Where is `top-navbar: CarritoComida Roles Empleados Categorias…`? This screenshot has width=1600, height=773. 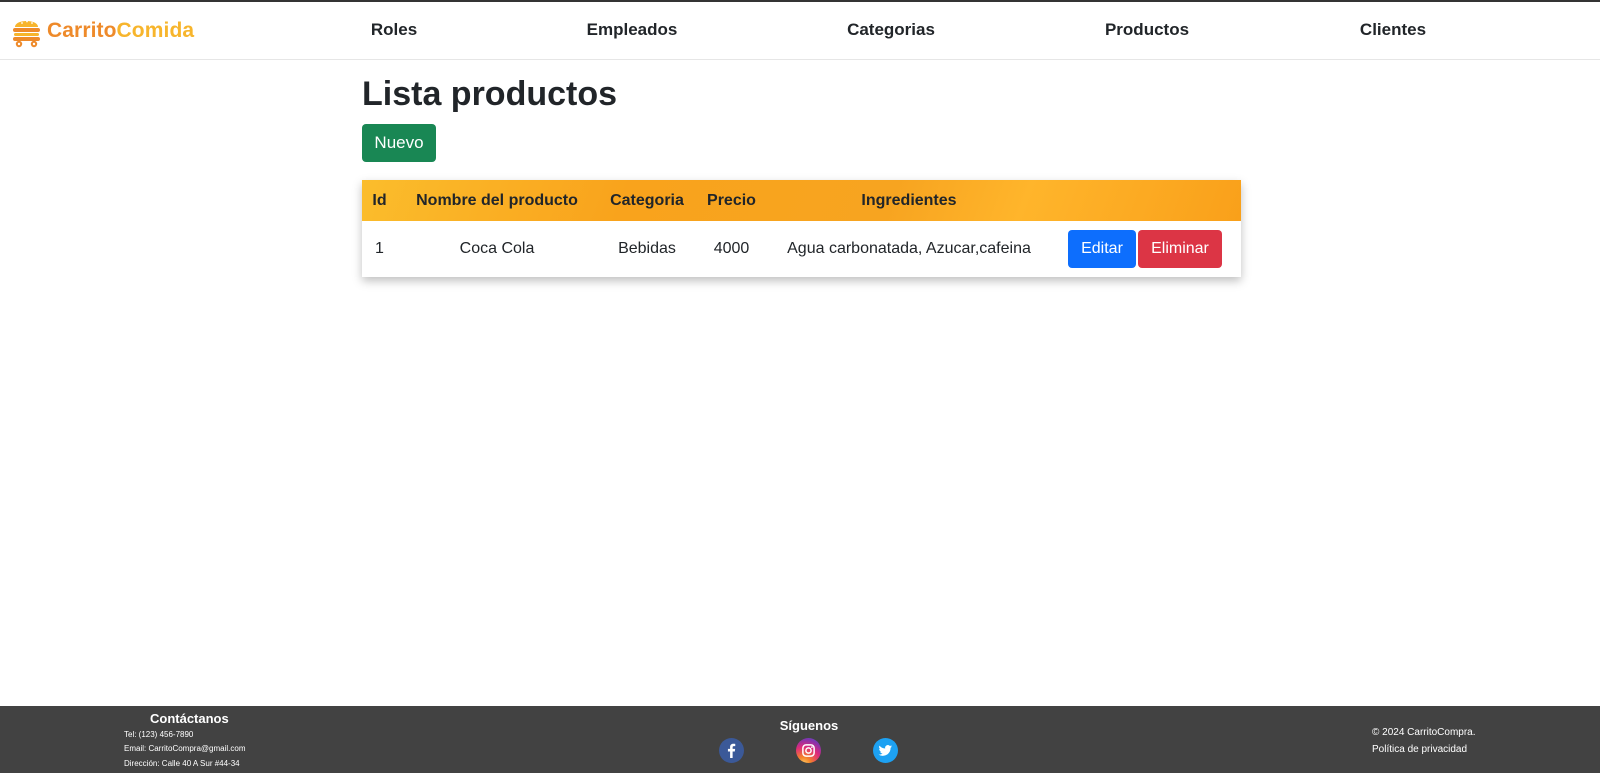
top-navbar: CarritoComida Roles Empleados Categorias… is located at coordinates (800, 30).